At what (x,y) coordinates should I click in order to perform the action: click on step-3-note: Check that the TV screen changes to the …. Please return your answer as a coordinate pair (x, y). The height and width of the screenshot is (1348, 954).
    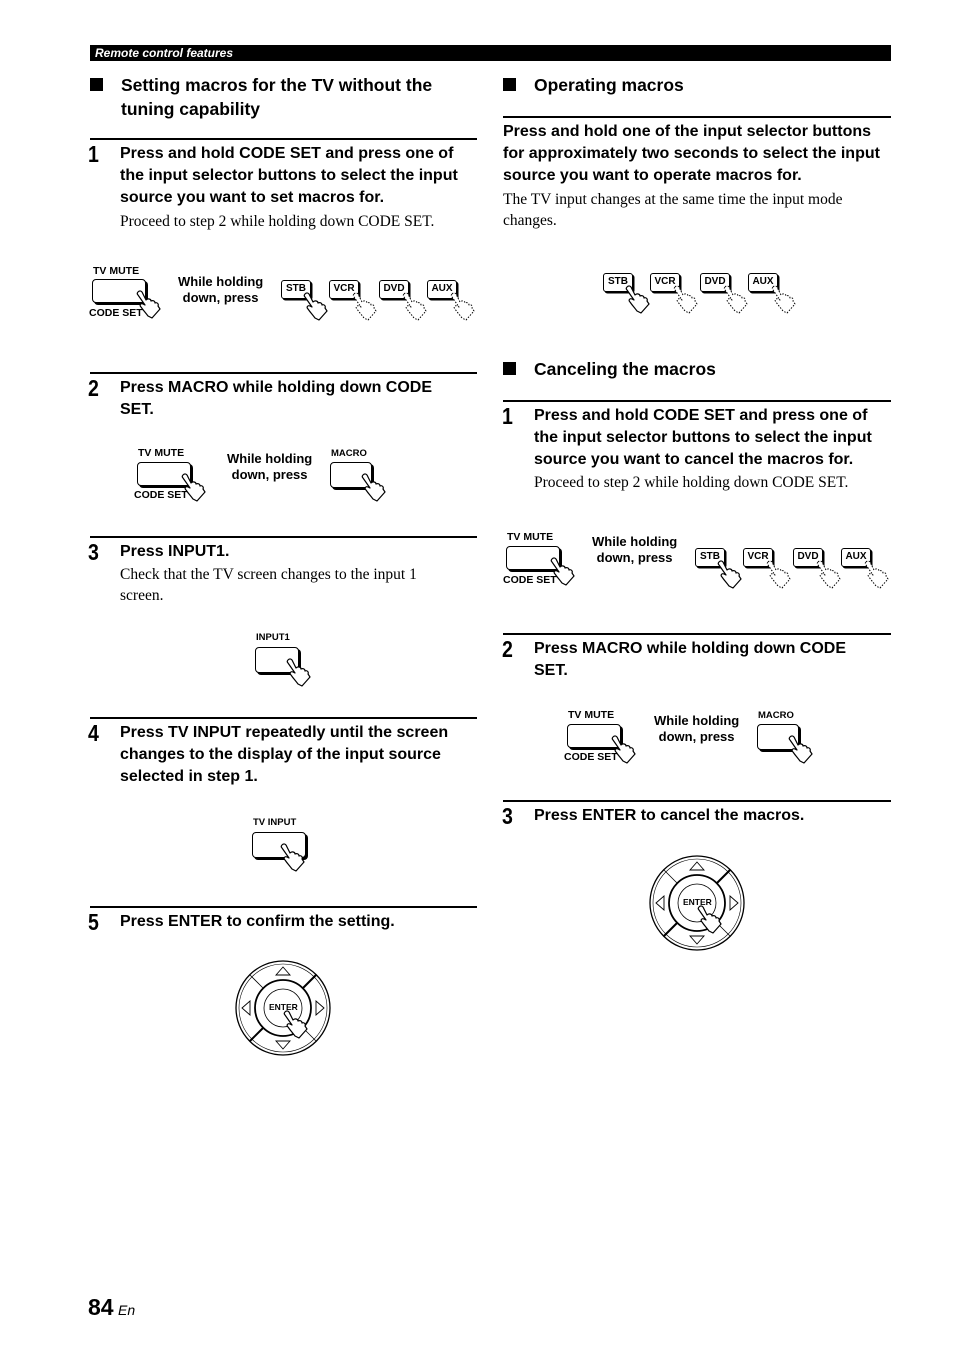
    Looking at the image, I should click on (268, 585).